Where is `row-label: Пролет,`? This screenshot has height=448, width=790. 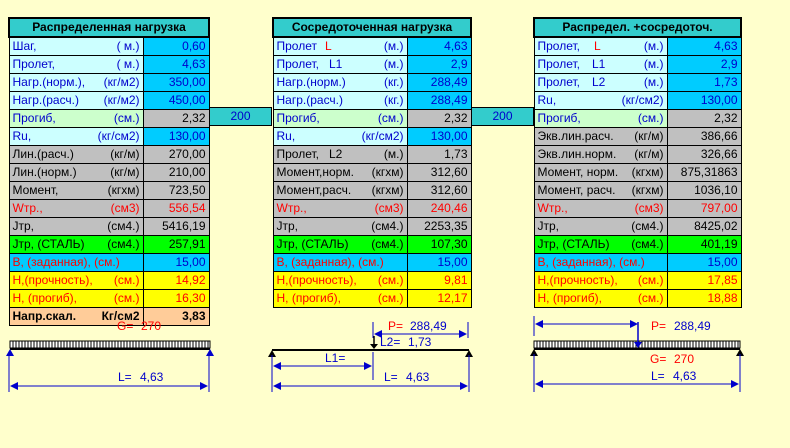 row-label: Пролет, is located at coordinates (298, 64).